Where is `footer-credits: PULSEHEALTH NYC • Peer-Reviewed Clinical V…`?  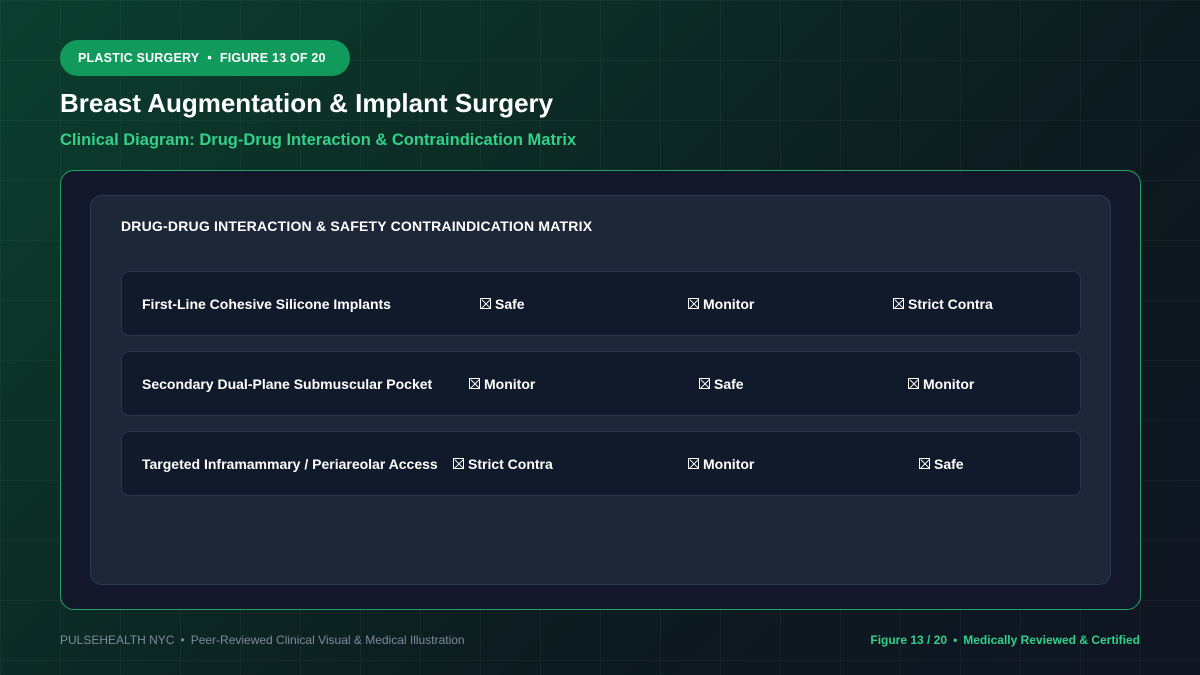 footer-credits: PULSEHEALTH NYC • Peer-Reviewed Clinical V… is located at coordinates (262, 640).